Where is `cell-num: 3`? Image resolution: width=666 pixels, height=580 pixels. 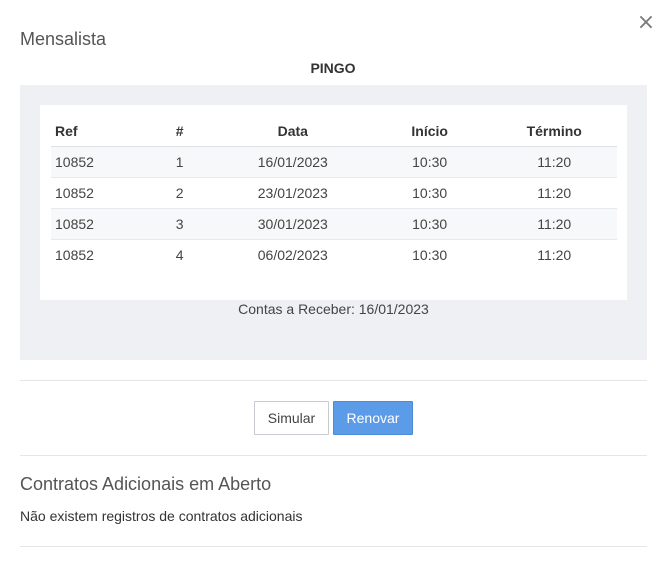
cell-num: 3 is located at coordinates (179, 224).